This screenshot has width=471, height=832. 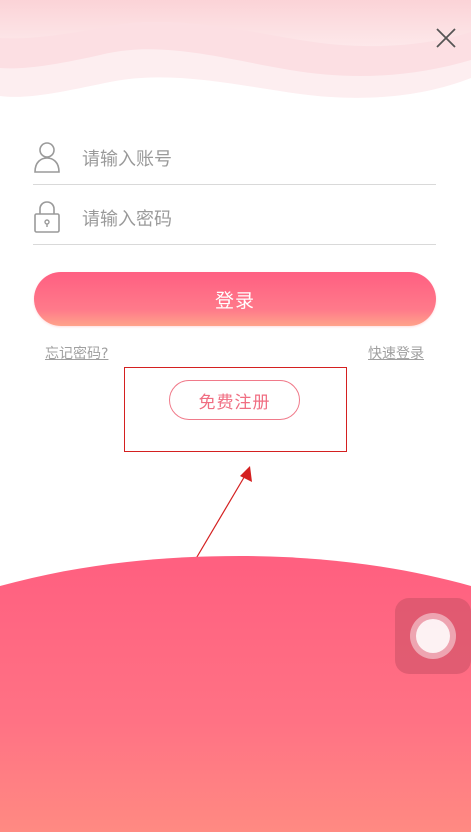 I want to click on login-button: 登录, so click(x=235, y=299).